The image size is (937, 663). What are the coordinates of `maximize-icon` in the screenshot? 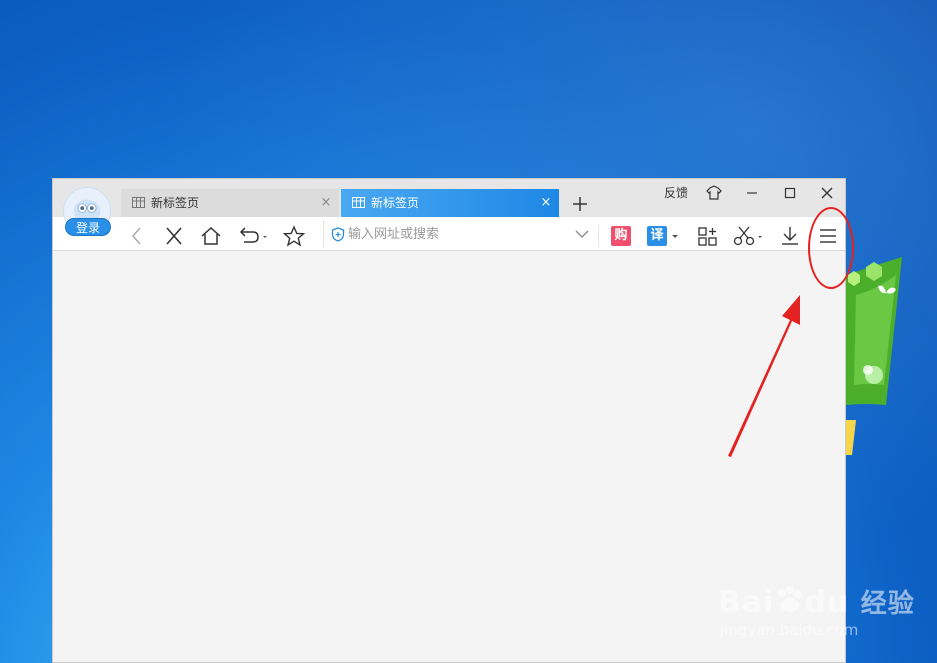 It's located at (790, 193).